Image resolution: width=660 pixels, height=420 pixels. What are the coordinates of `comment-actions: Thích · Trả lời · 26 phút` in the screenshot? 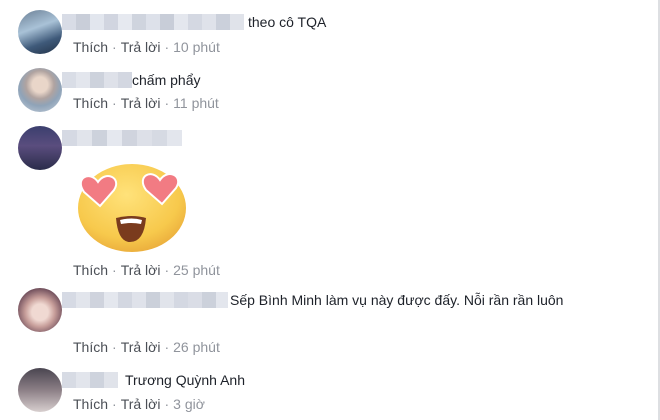 It's located at (146, 347).